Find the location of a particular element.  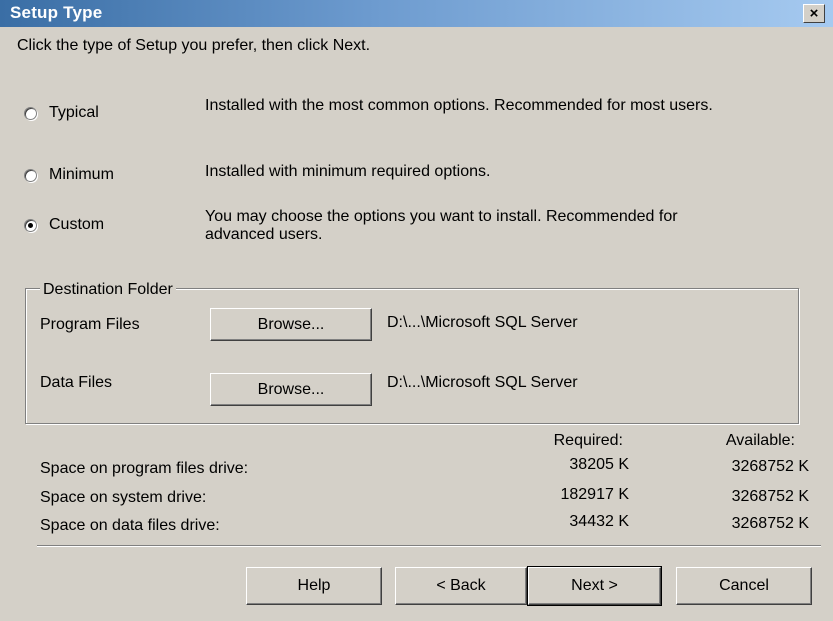

back-button: < Back is located at coordinates (461, 586).